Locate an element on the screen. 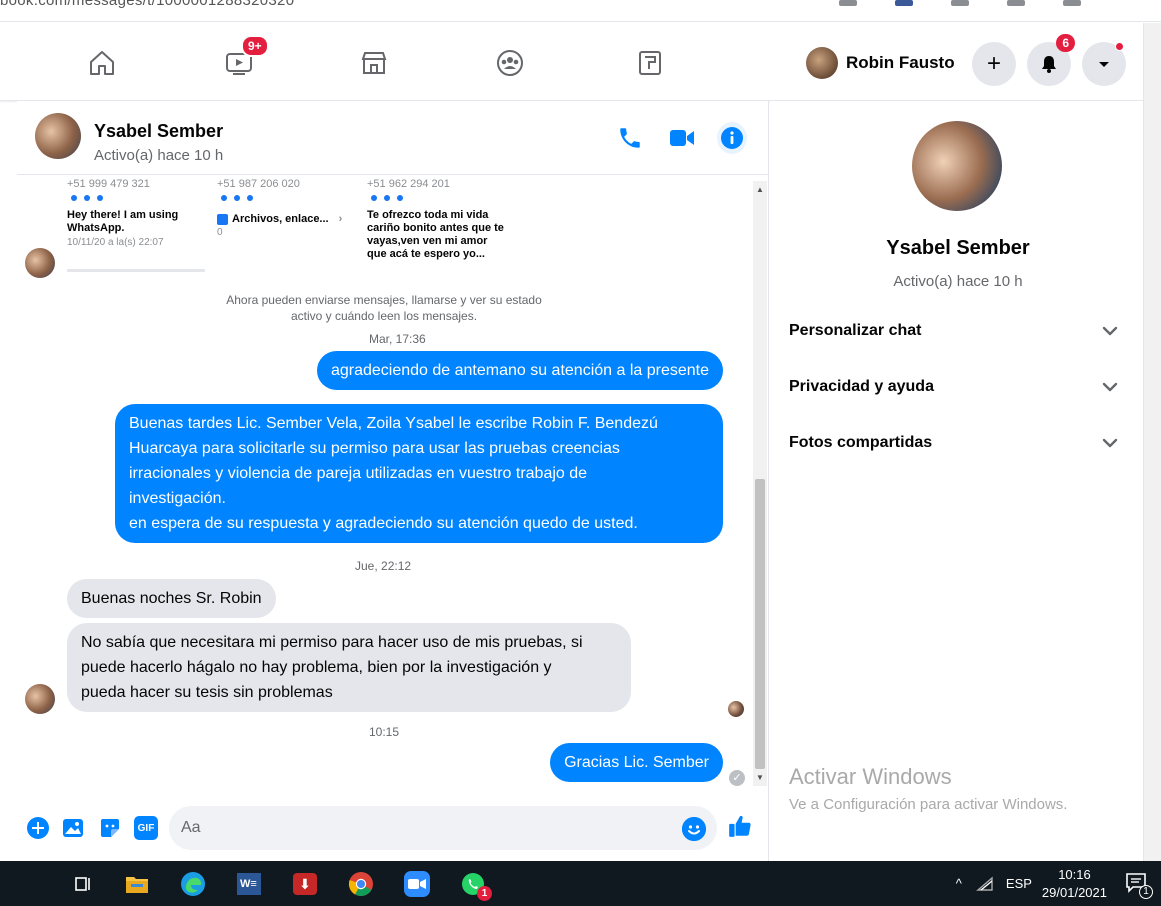 The height and width of the screenshot is (906, 1161). more-actions-icon is located at coordinates (38, 828).